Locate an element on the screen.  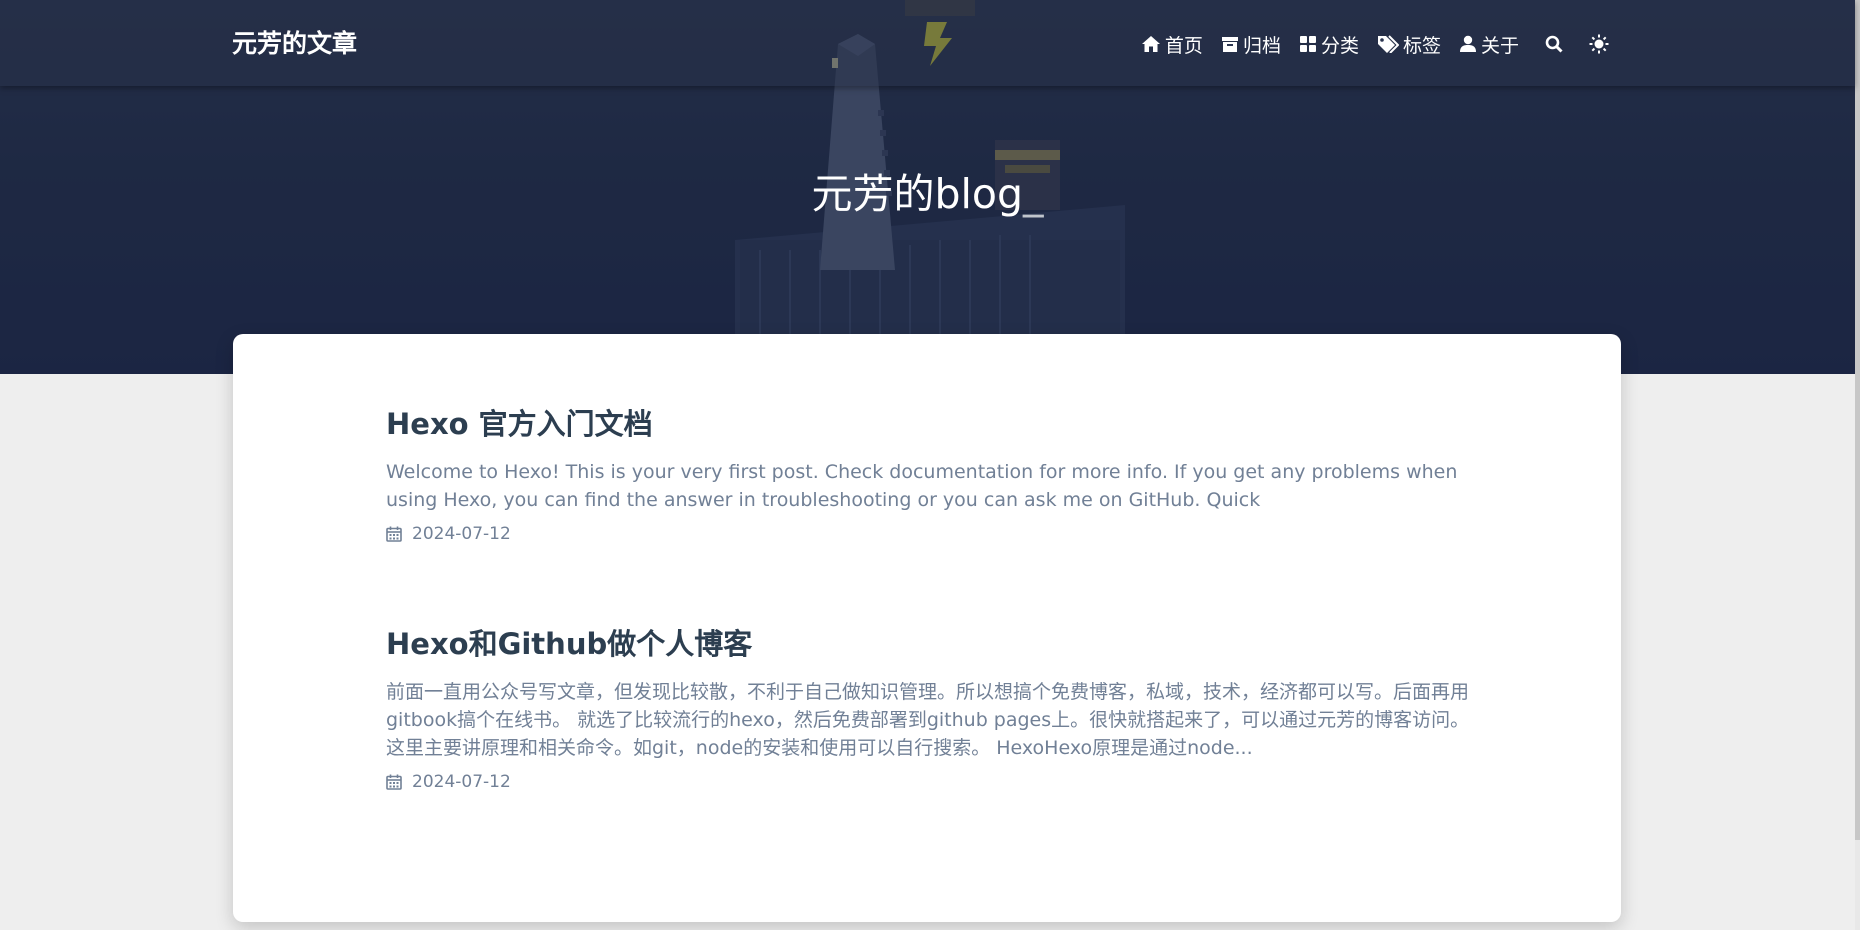
hero-title: 元芳的blog_ is located at coordinates (927, 190).